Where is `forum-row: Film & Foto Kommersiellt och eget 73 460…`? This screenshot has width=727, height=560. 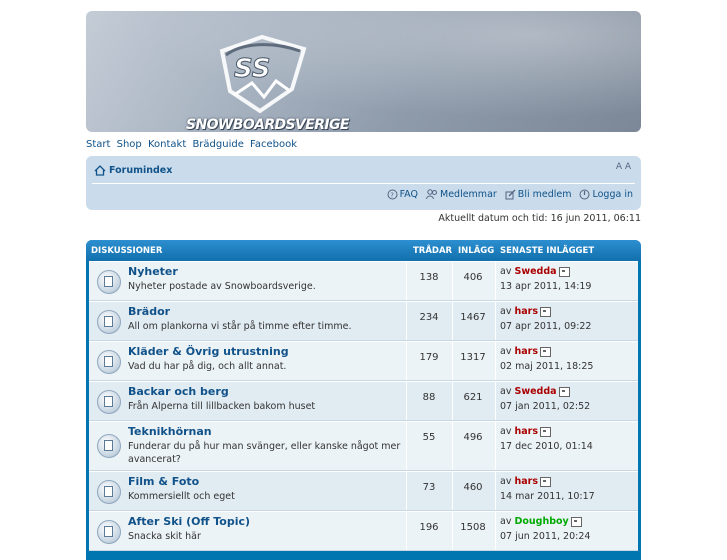
forum-row: Film & Foto Kommersiellt och eget 73 460… is located at coordinates (363, 491).